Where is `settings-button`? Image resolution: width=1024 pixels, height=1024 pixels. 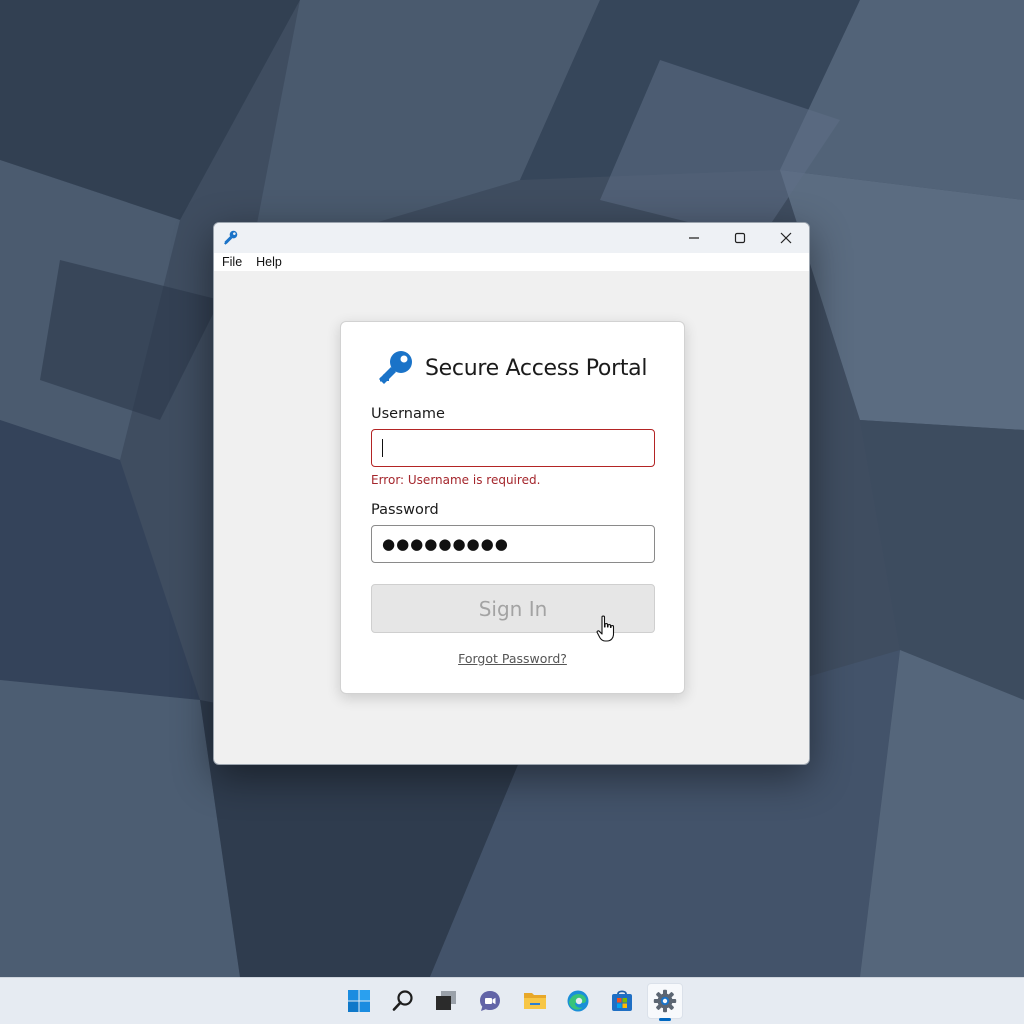 settings-button is located at coordinates (665, 1001).